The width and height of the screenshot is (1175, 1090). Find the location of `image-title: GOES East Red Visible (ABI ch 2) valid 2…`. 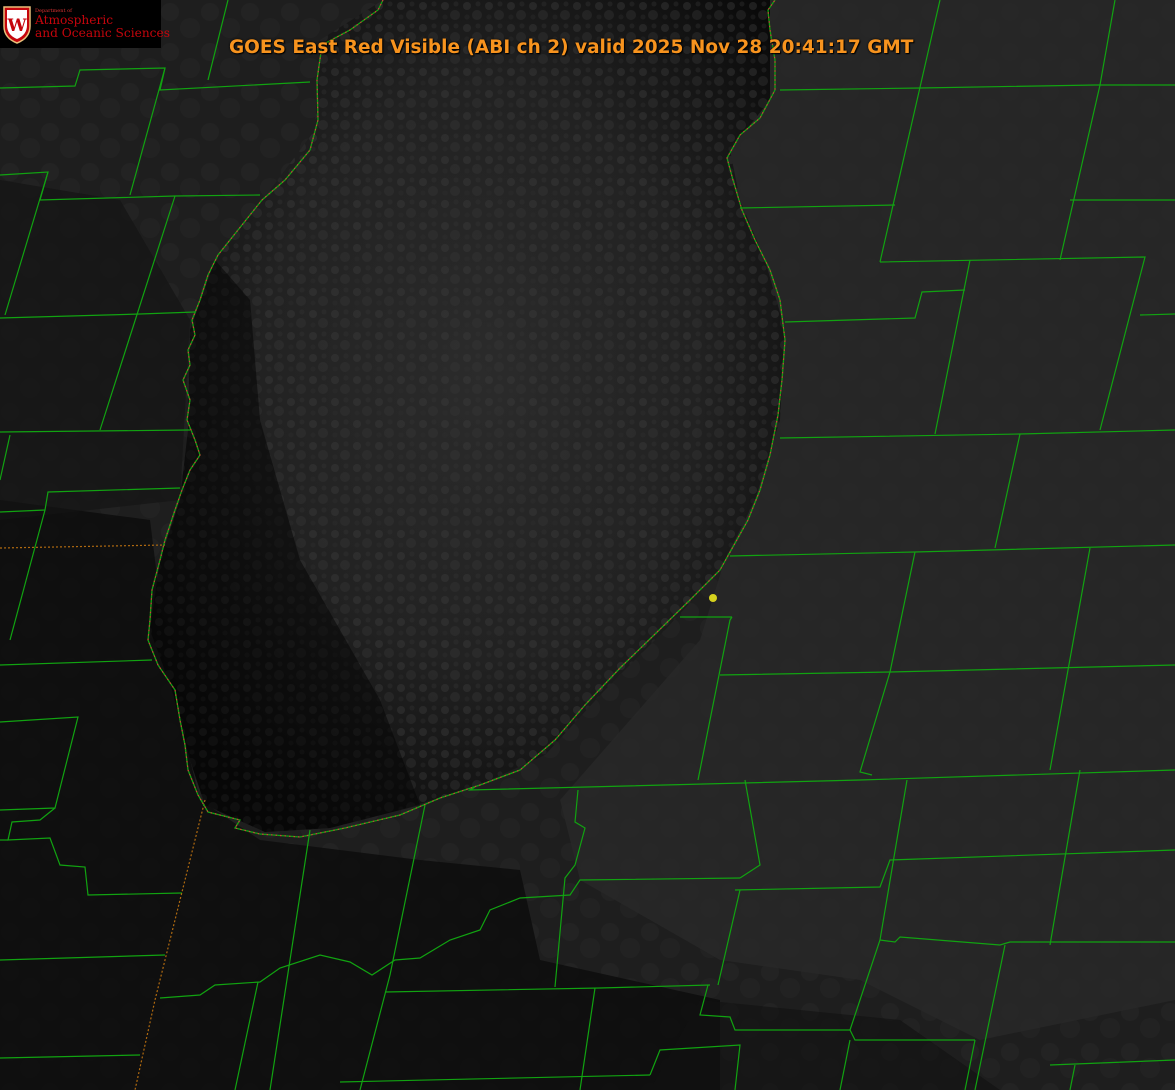

image-title: GOES East Red Visible (ABI ch 2) valid 2… is located at coordinates (571, 47).